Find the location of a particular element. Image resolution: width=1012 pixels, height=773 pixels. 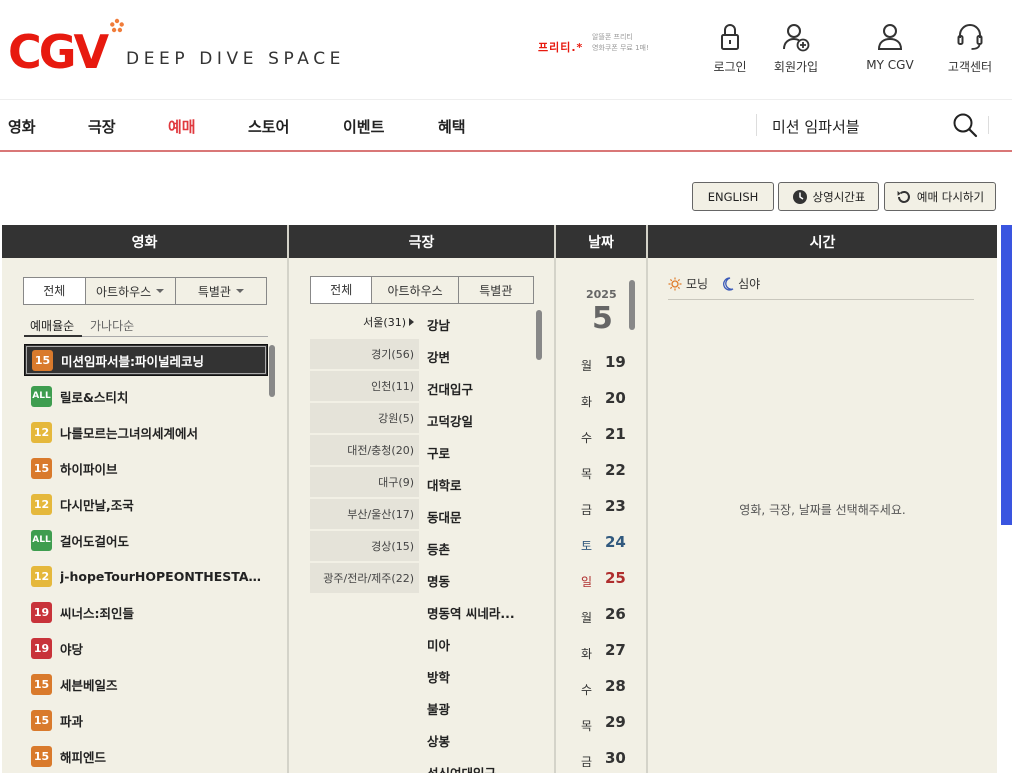

tab-theater-all: 전체 is located at coordinates (341, 290).